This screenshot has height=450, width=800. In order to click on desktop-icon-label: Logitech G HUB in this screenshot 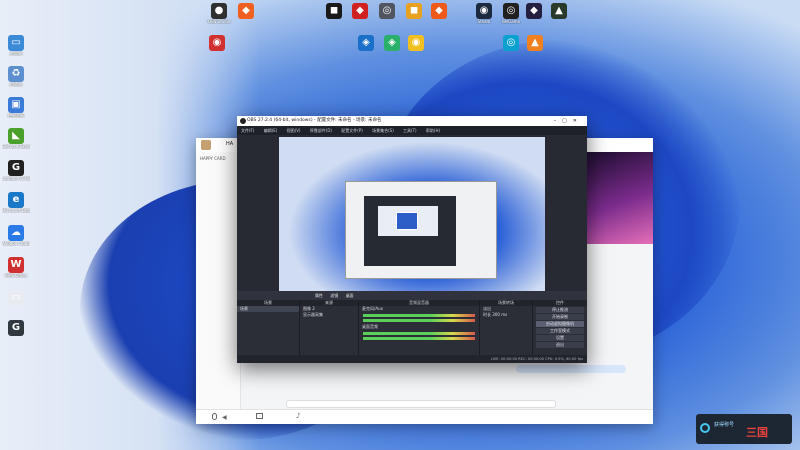, I will do `click(16, 178)`.